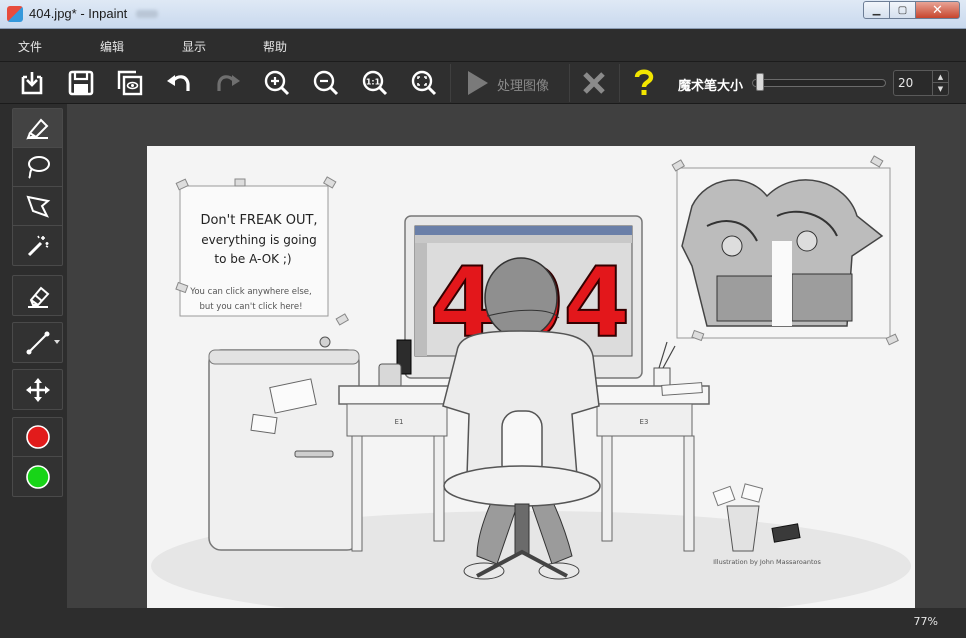 The image size is (966, 638). I want to click on illustration-credit: Illustration by John Massaroantos, so click(767, 562).